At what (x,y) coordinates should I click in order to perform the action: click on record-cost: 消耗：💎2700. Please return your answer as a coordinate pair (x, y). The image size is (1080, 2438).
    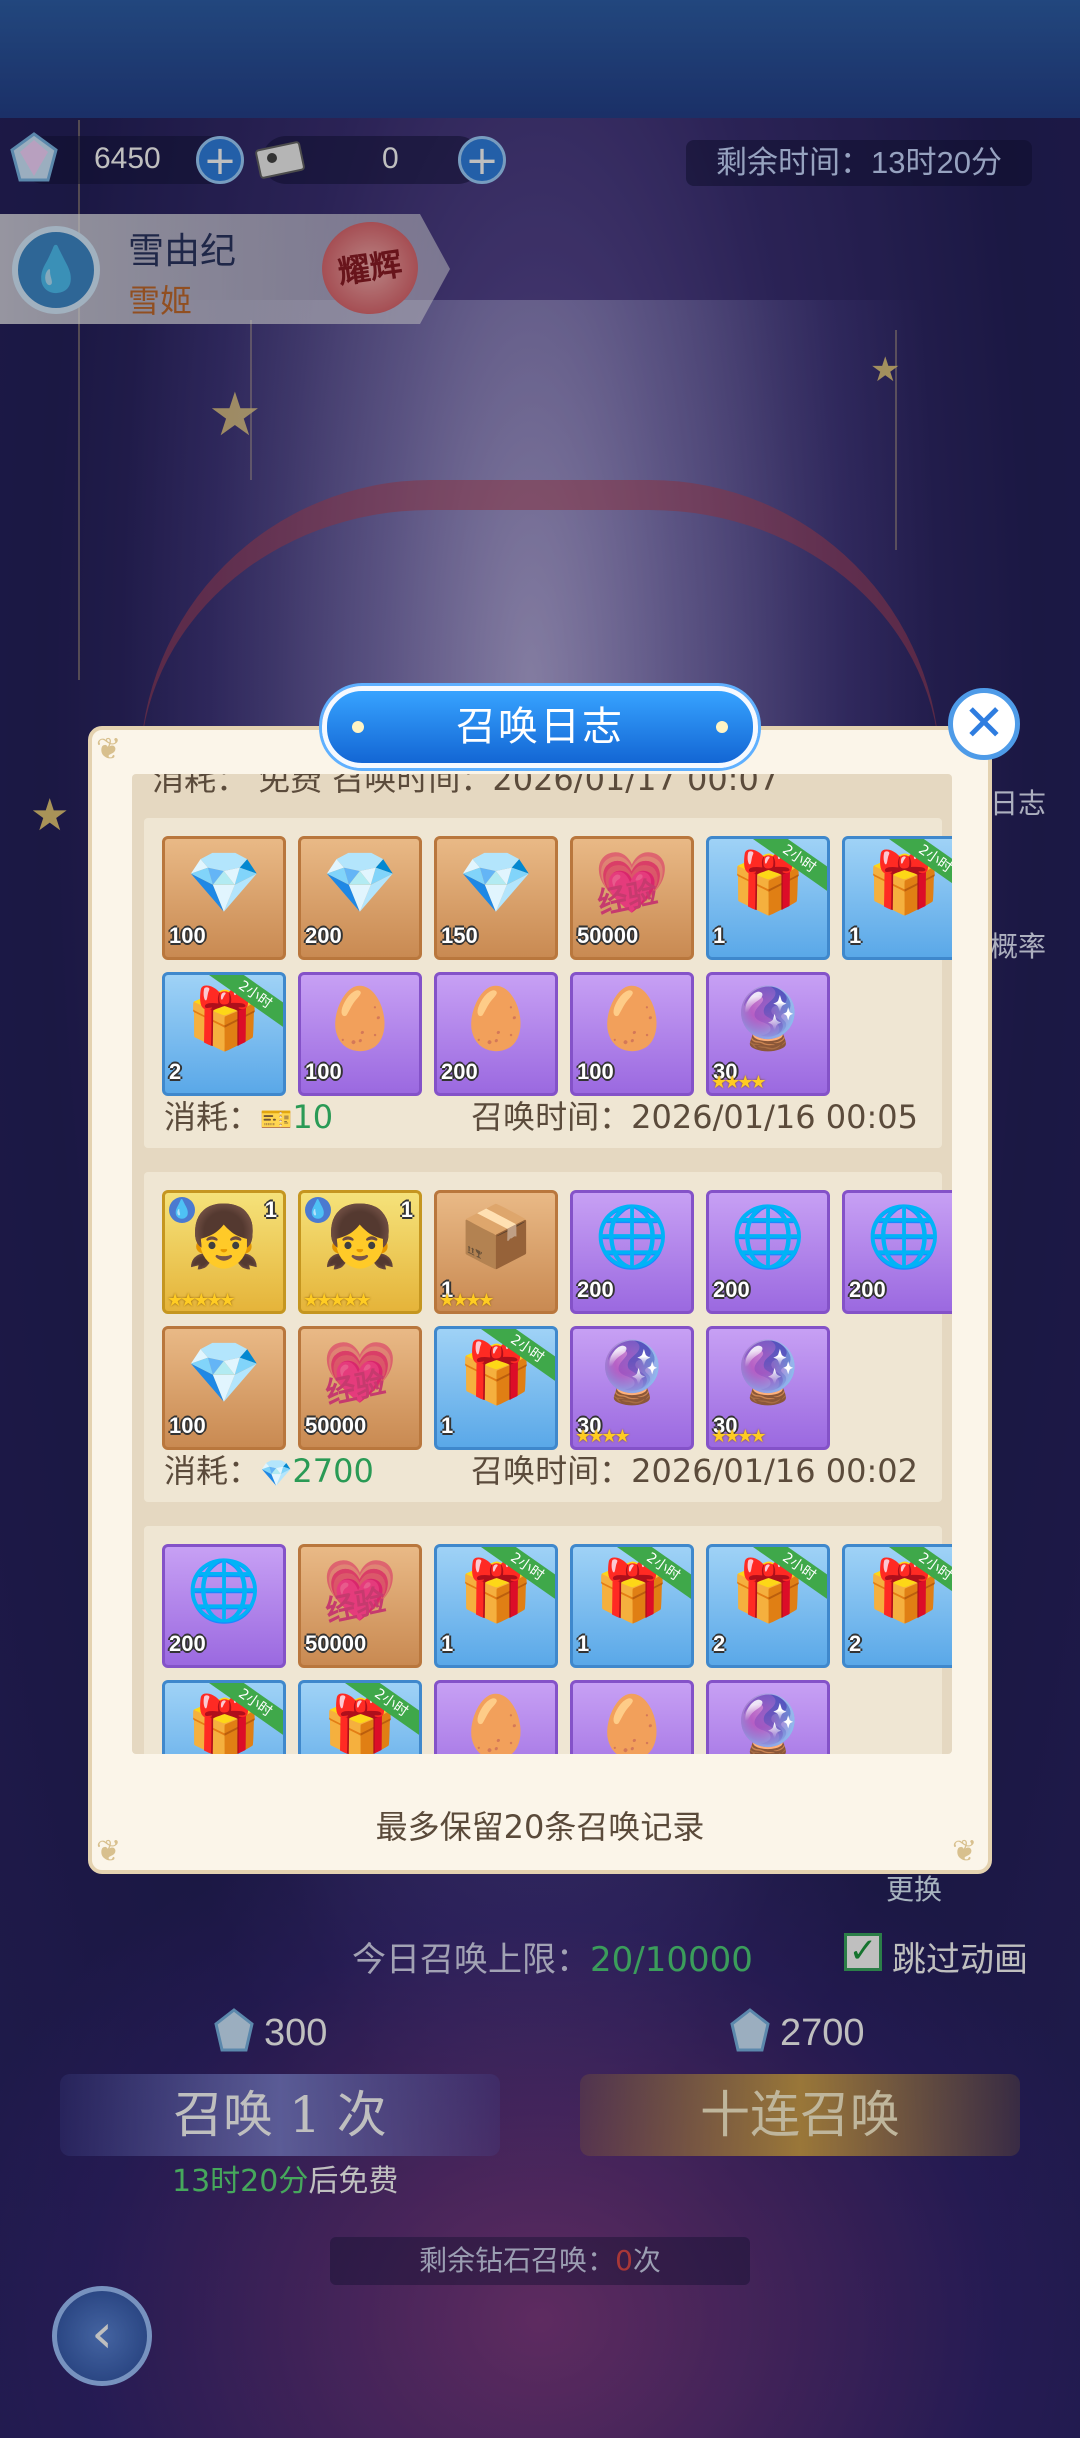
    Looking at the image, I should click on (269, 1469).